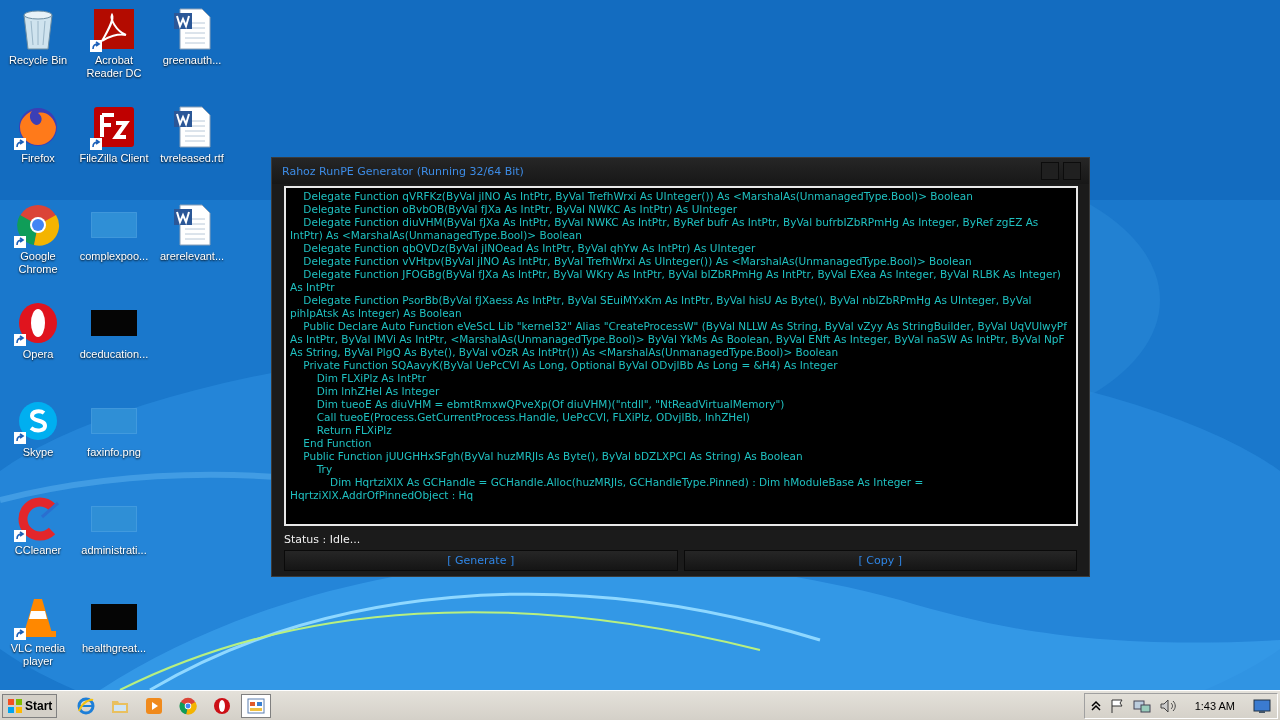  Describe the element at coordinates (637, 261) in the screenshot. I see `code-line: Delegate Function vVHtpv(ByVal jINO As IntPtr, ByVal TrefhWrxi As UInteger()) As <MarshalAs(UnmanagedType.Bool)> Boolean` at that location.